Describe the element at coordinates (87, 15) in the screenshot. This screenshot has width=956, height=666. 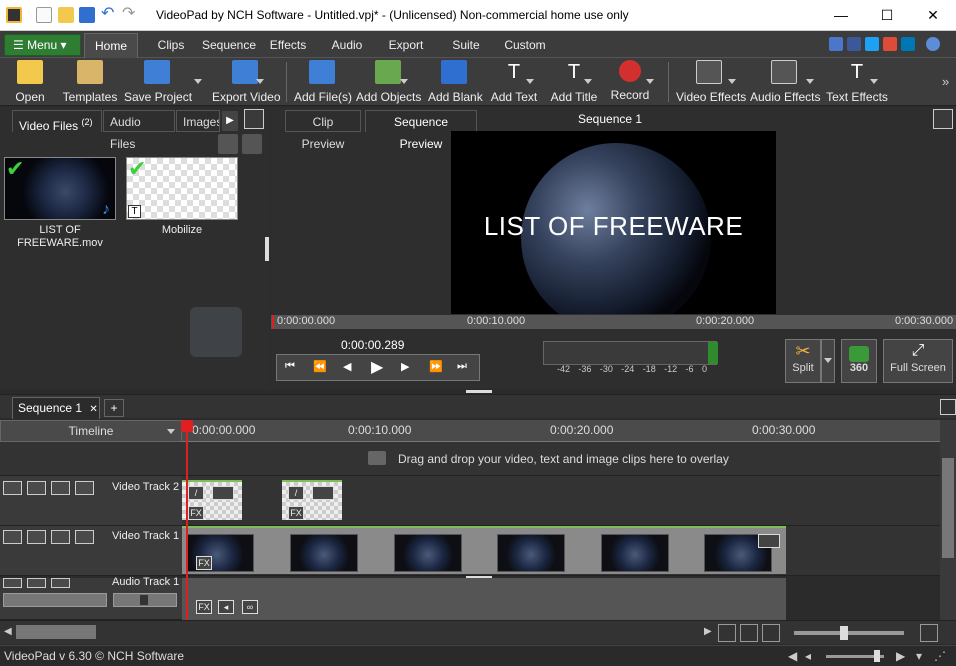
I see `save-icon` at that location.